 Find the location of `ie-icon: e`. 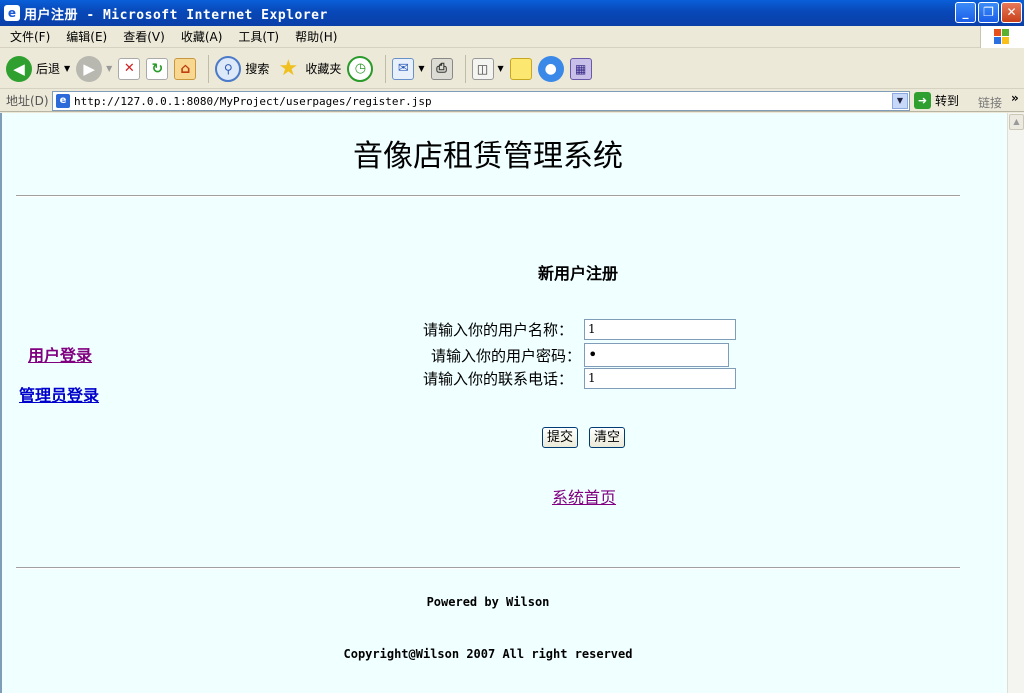

ie-icon: e is located at coordinates (12, 13).